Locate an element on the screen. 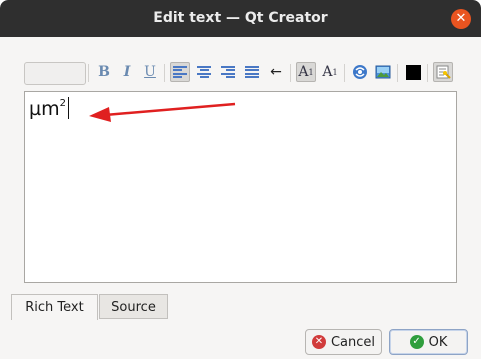 The image size is (481, 359). formatting-toolbar: B I U ← A1 A1 is located at coordinates (244, 73).